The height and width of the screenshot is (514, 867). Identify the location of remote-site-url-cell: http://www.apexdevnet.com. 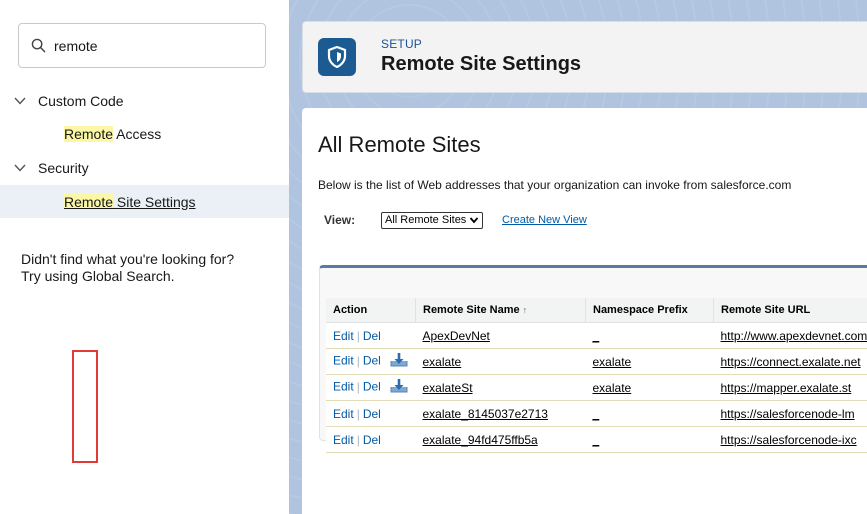
(790, 335).